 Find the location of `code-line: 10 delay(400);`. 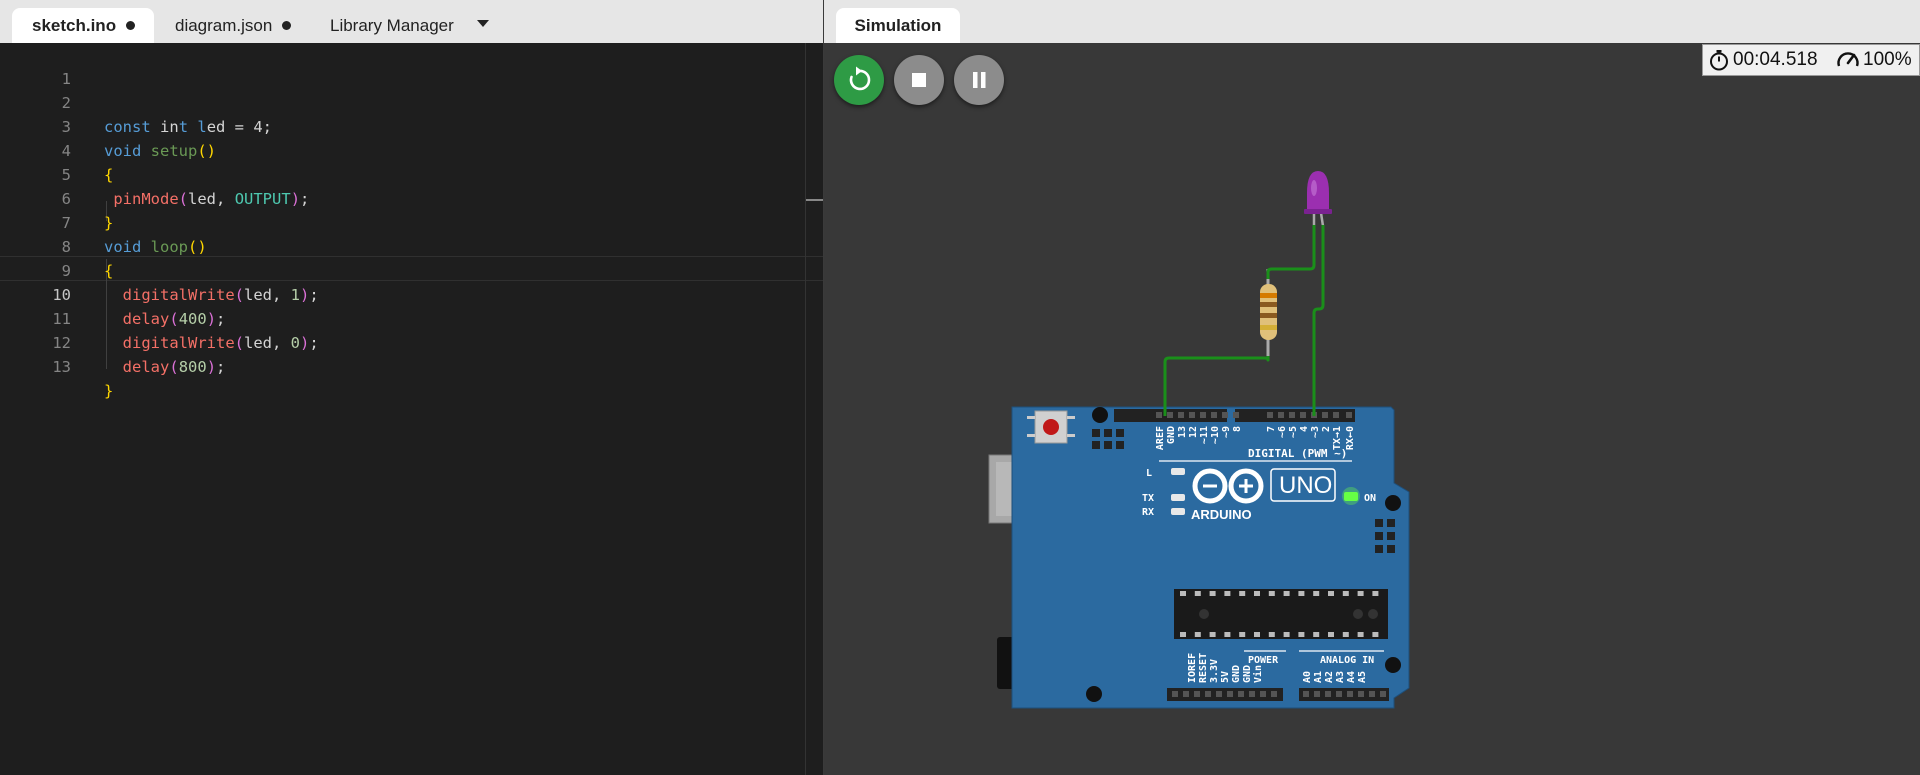

code-line: 10 delay(400); is located at coordinates (411, 293).